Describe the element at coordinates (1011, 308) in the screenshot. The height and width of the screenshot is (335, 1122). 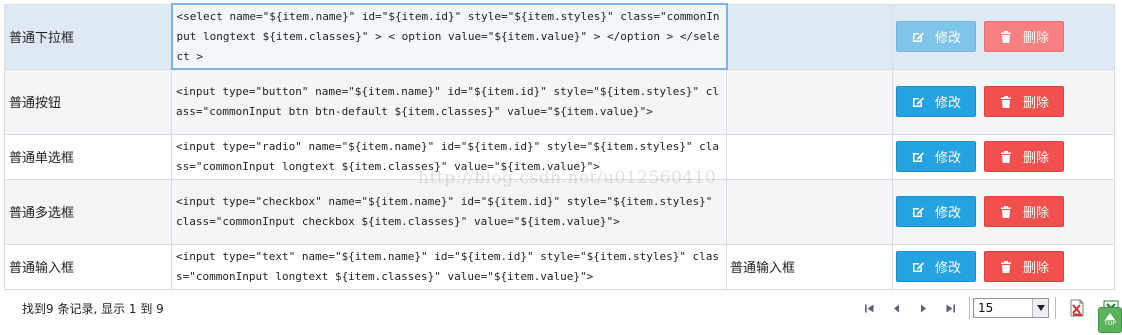
I see `page-size-select: 15` at that location.